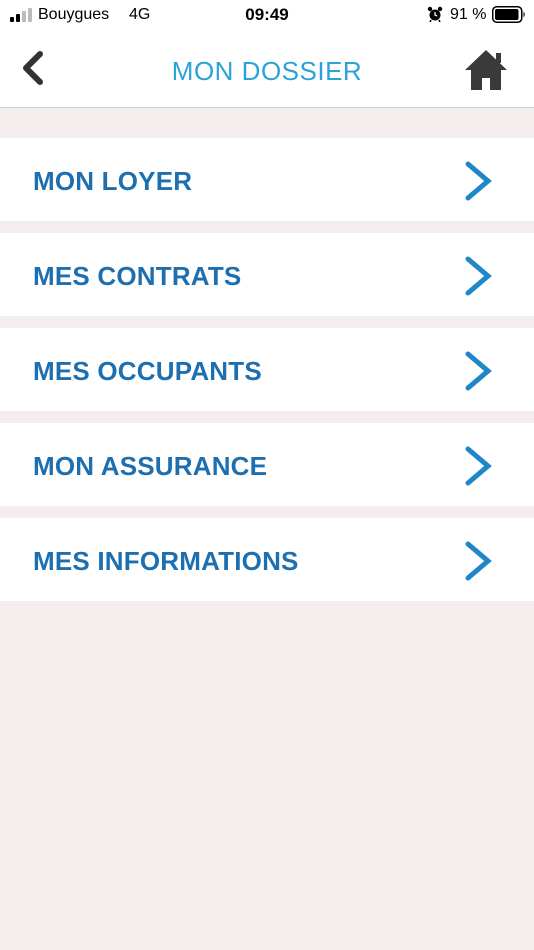 This screenshot has height=950, width=534. What do you see at coordinates (147, 371) in the screenshot?
I see `menu-item-label: MES OCCUPANTS` at bounding box center [147, 371].